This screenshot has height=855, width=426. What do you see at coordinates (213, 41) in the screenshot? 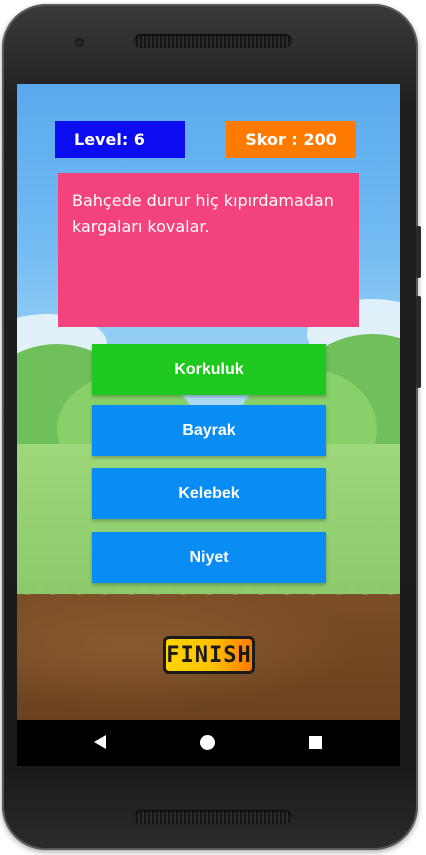
I see `top-speaker` at bounding box center [213, 41].